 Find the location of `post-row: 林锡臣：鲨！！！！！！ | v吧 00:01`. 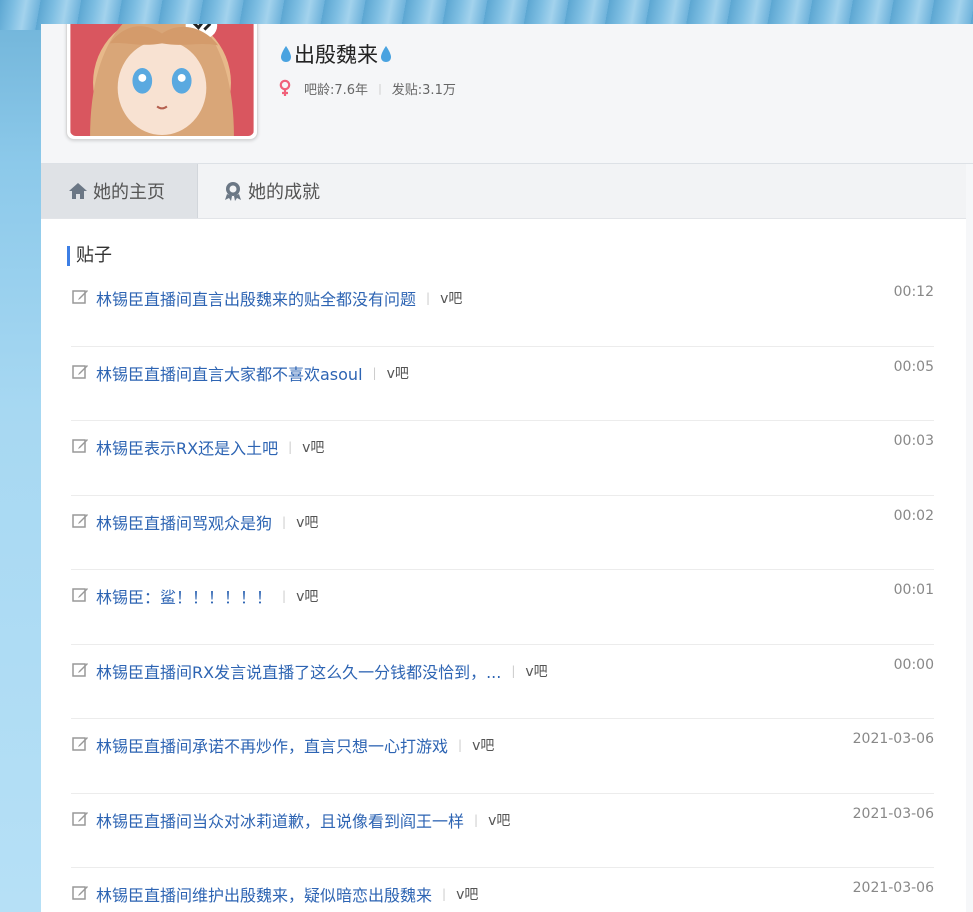

post-row: 林锡臣：鲨！！！！！！ | v吧 00:01 is located at coordinates (502, 607).